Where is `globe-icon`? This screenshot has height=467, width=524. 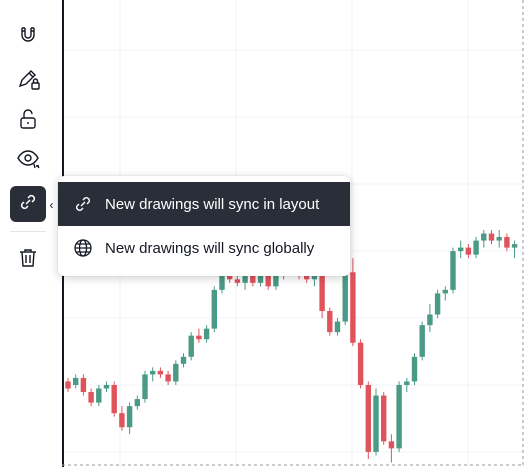 globe-icon is located at coordinates (83, 248).